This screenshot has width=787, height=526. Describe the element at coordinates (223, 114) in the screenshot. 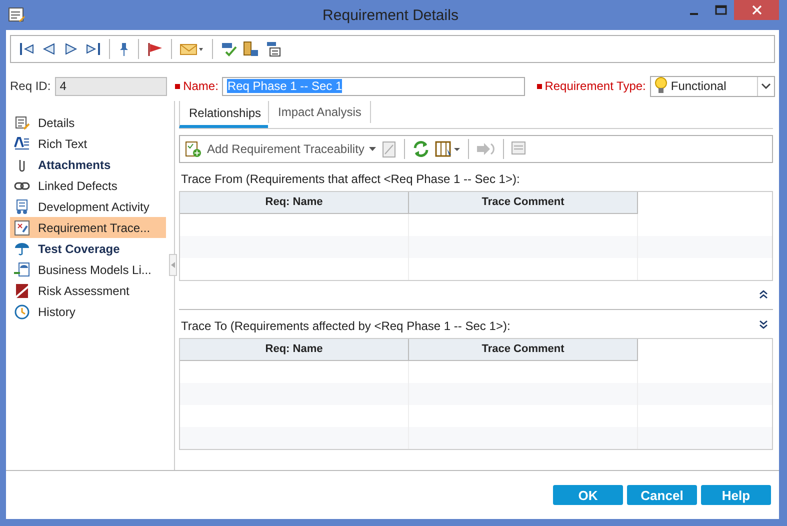

I see `tab: Relationships` at that location.